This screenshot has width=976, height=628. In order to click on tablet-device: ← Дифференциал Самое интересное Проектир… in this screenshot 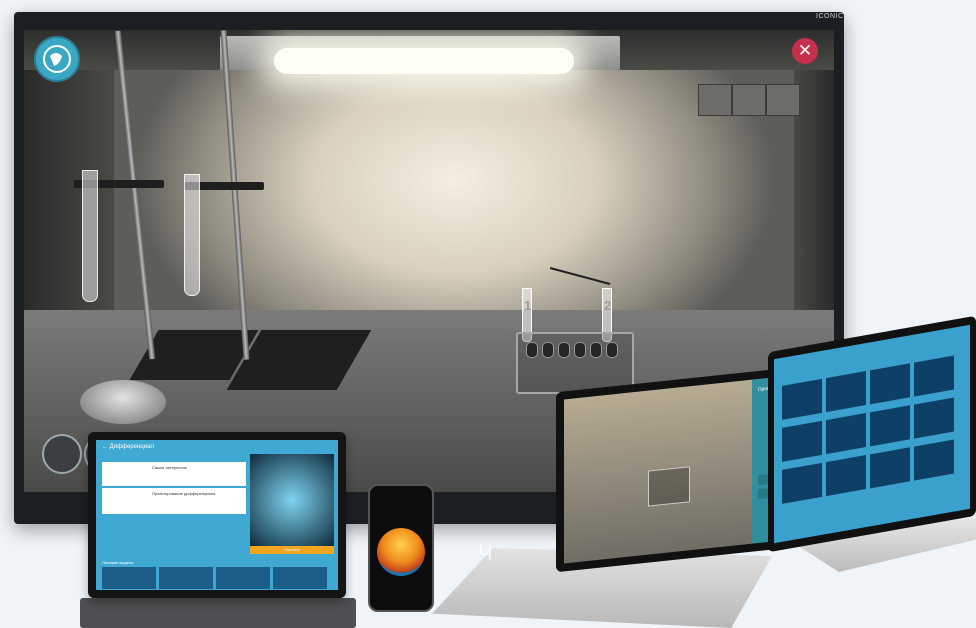, I will do `click(217, 515)`.